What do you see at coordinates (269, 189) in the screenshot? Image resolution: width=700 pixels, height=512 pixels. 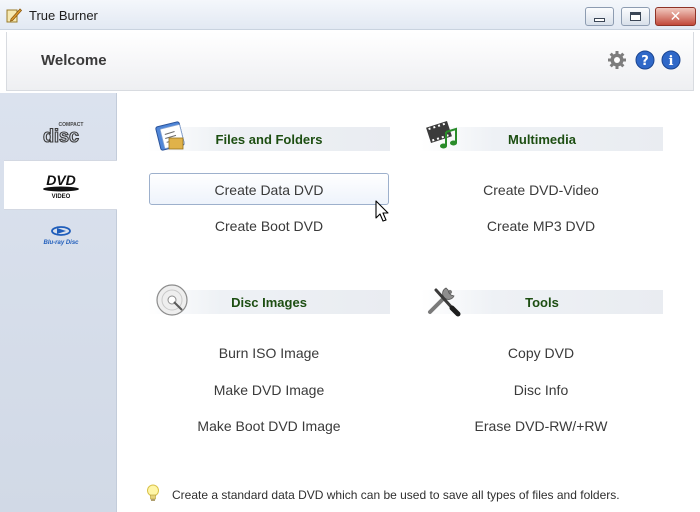 I see `create-data-dvd-button: Create Data DVD` at bounding box center [269, 189].